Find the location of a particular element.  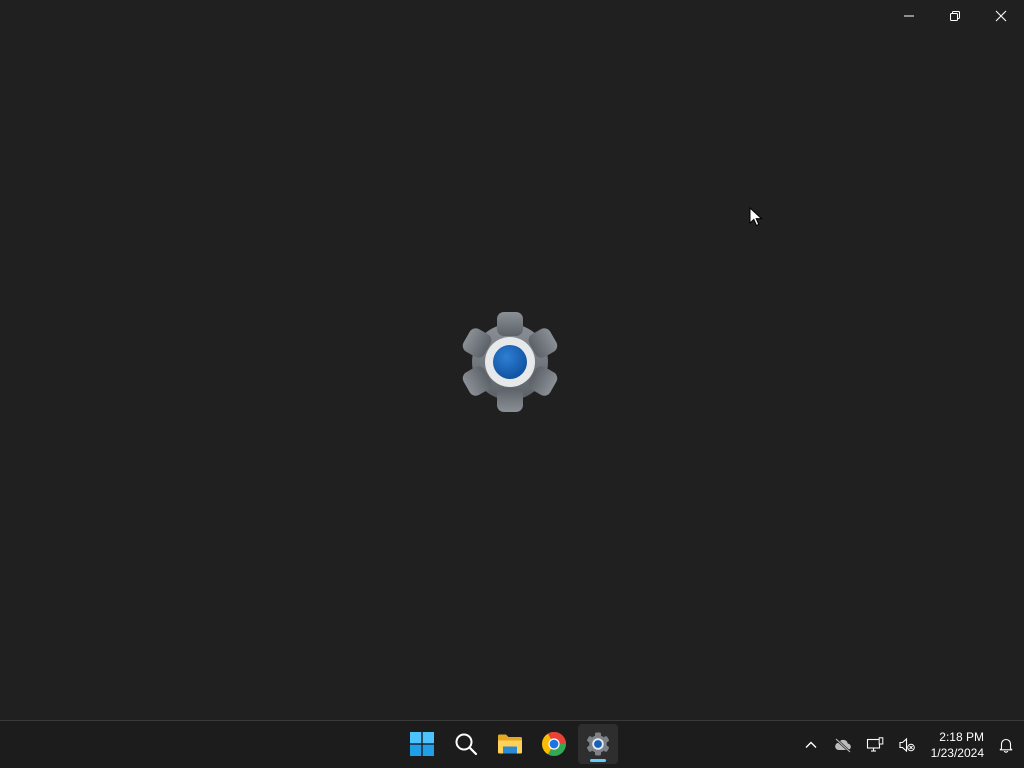

settings-button is located at coordinates (598, 744).